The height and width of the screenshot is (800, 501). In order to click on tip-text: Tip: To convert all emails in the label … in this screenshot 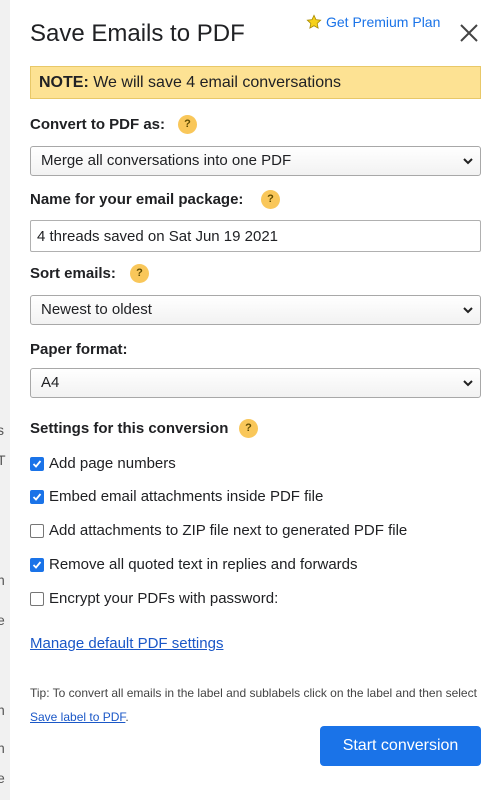, I will do `click(255, 705)`.